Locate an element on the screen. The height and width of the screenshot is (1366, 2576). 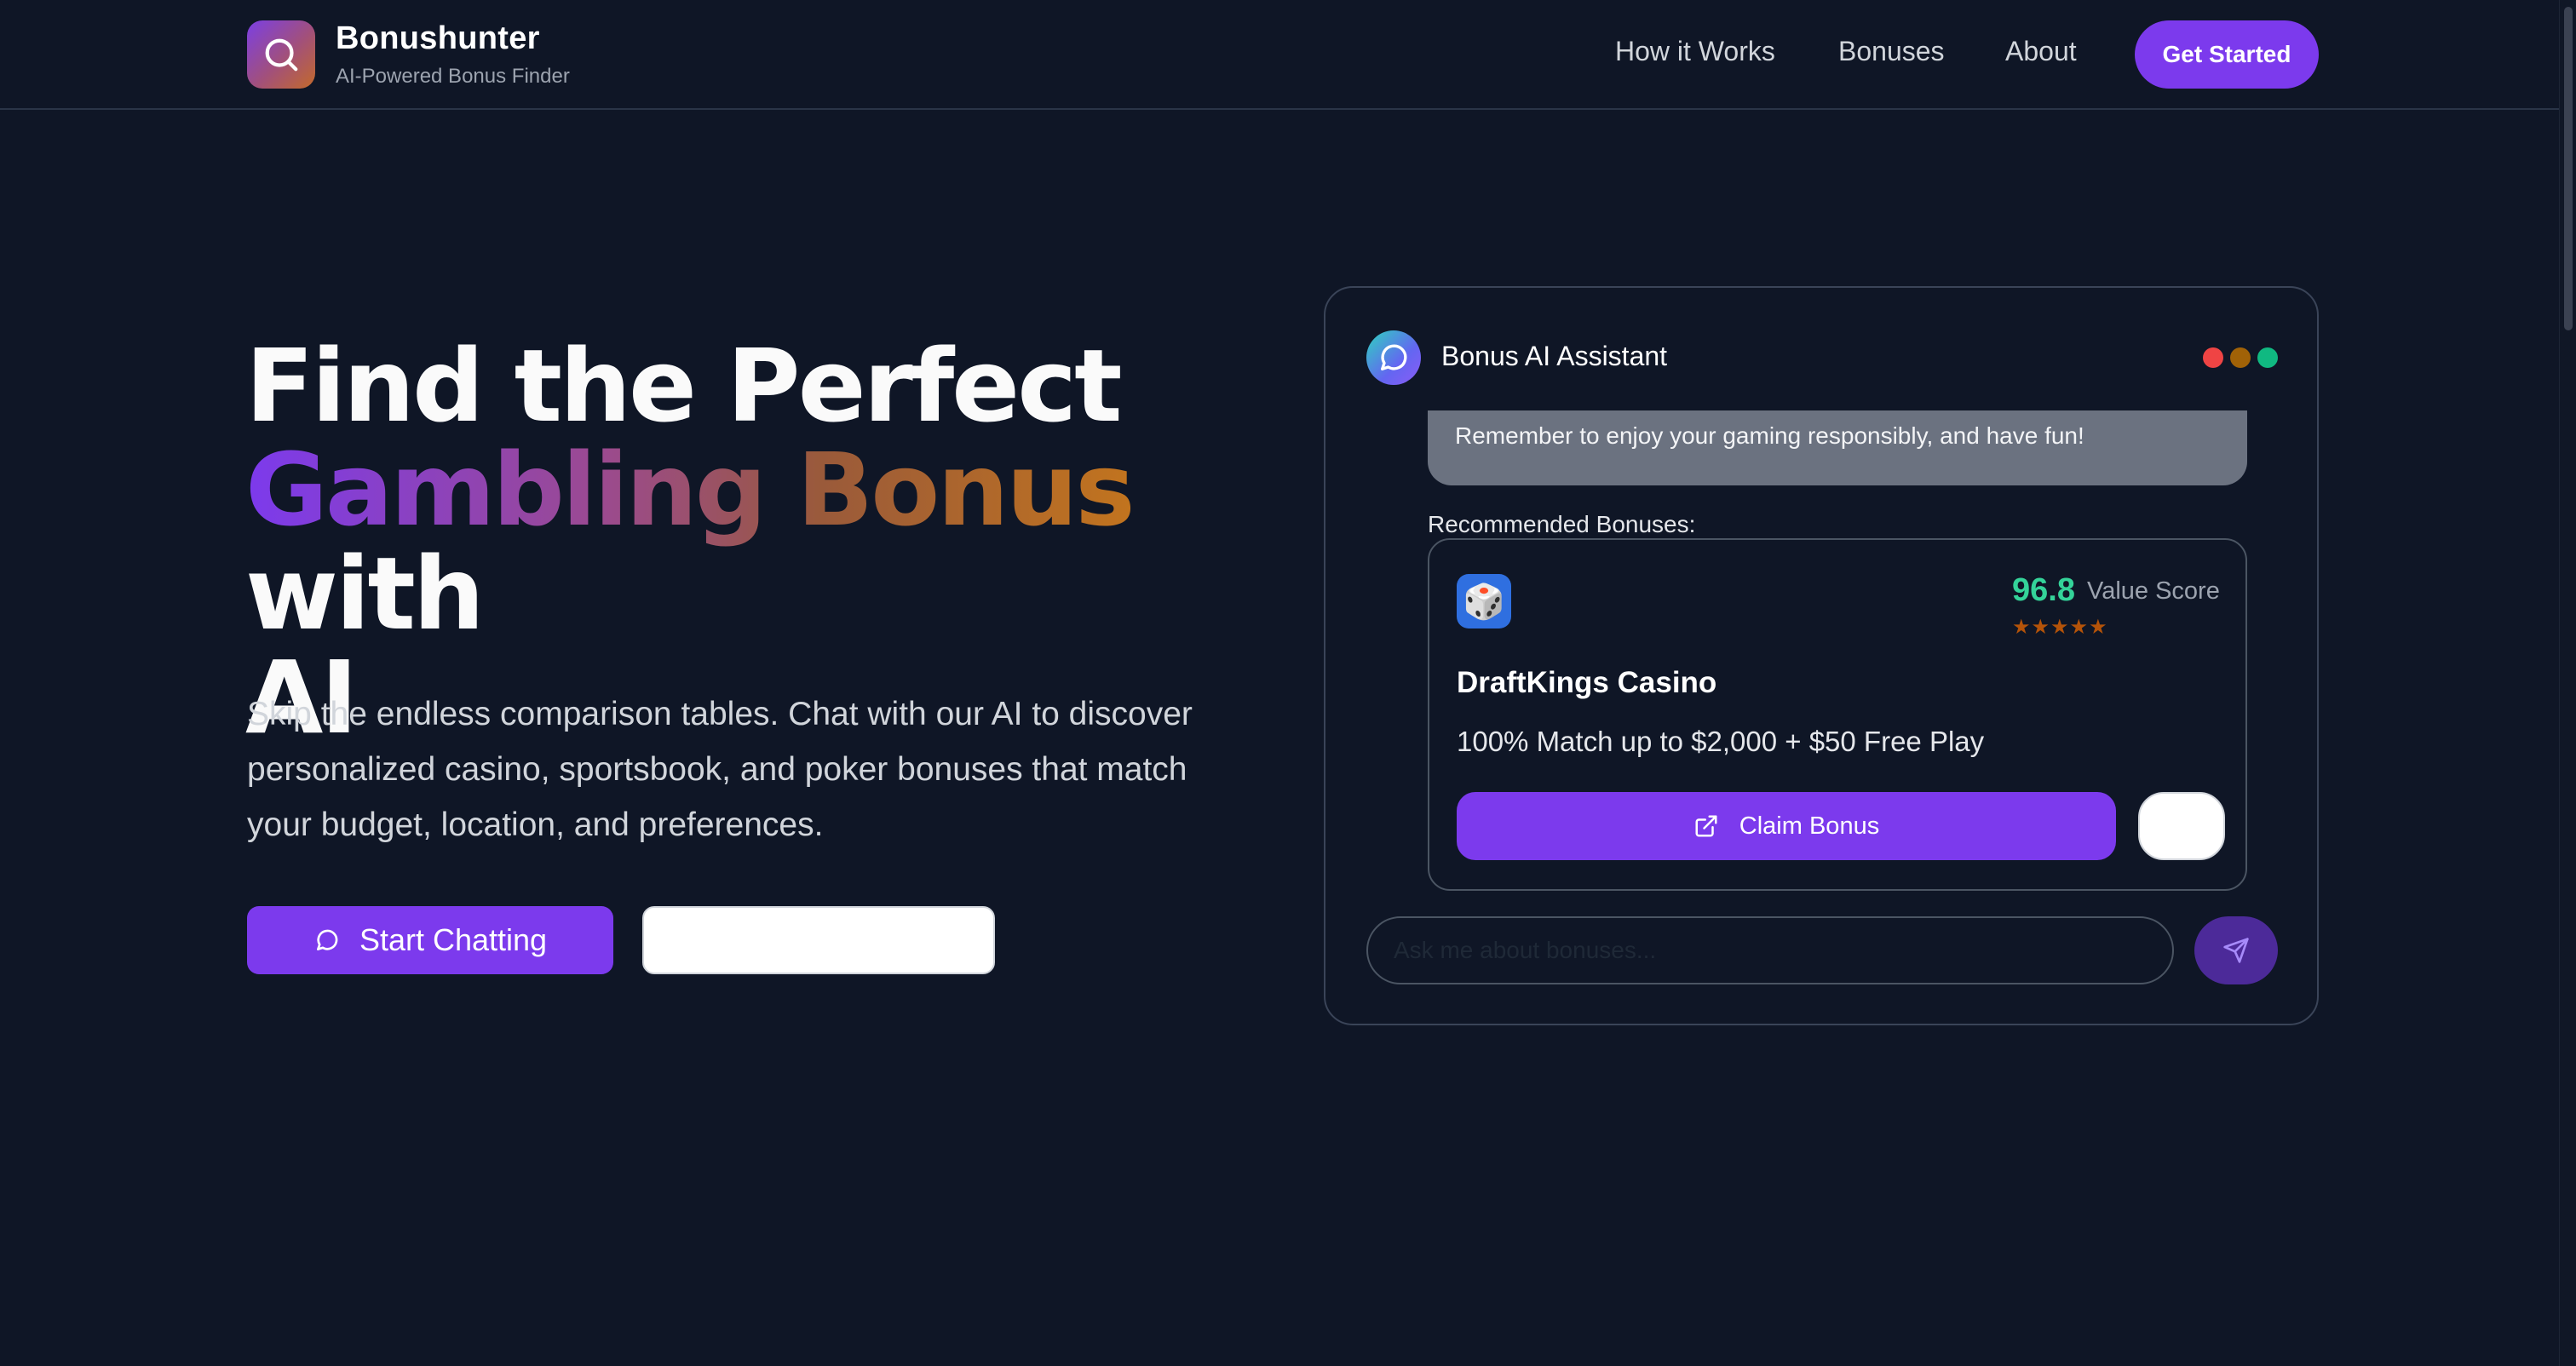
bot-avatar is located at coordinates (1394, 357).